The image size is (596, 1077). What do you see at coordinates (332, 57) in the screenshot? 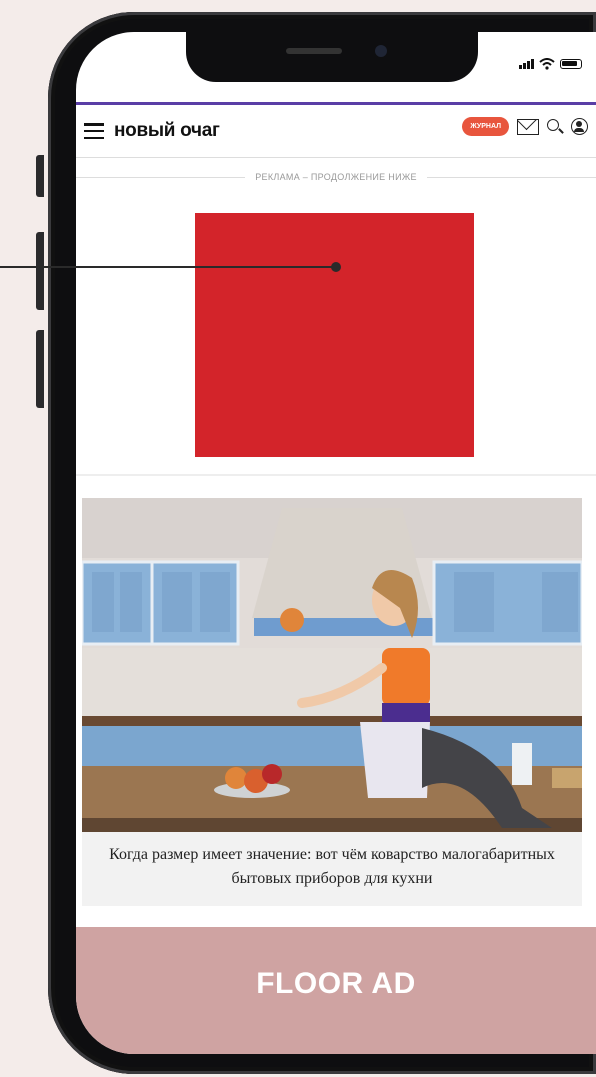
I see `phone-notch` at bounding box center [332, 57].